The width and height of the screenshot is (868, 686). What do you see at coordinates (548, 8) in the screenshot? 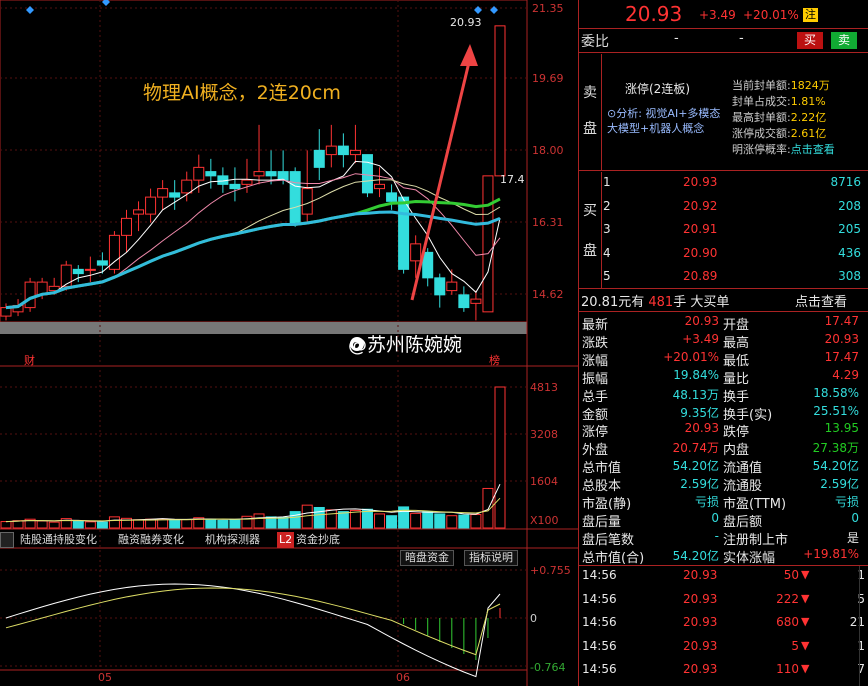
I see `price-axis-label: 21.35` at bounding box center [548, 8].